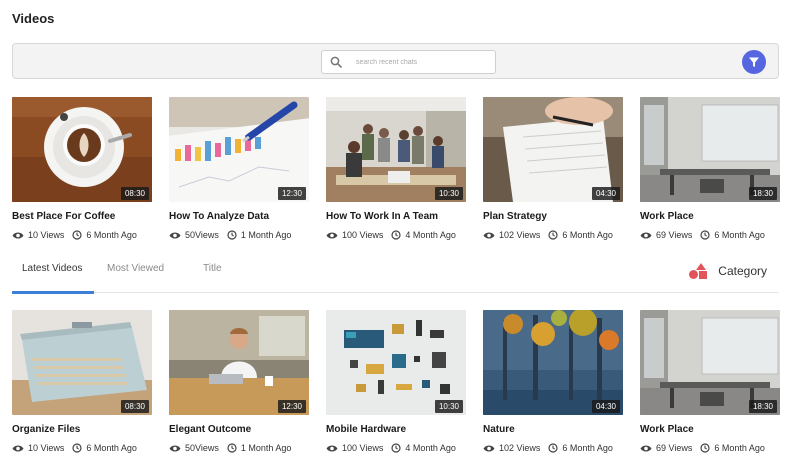  What do you see at coordinates (239, 216) in the screenshot?
I see `video-title: How To Analyze Data` at bounding box center [239, 216].